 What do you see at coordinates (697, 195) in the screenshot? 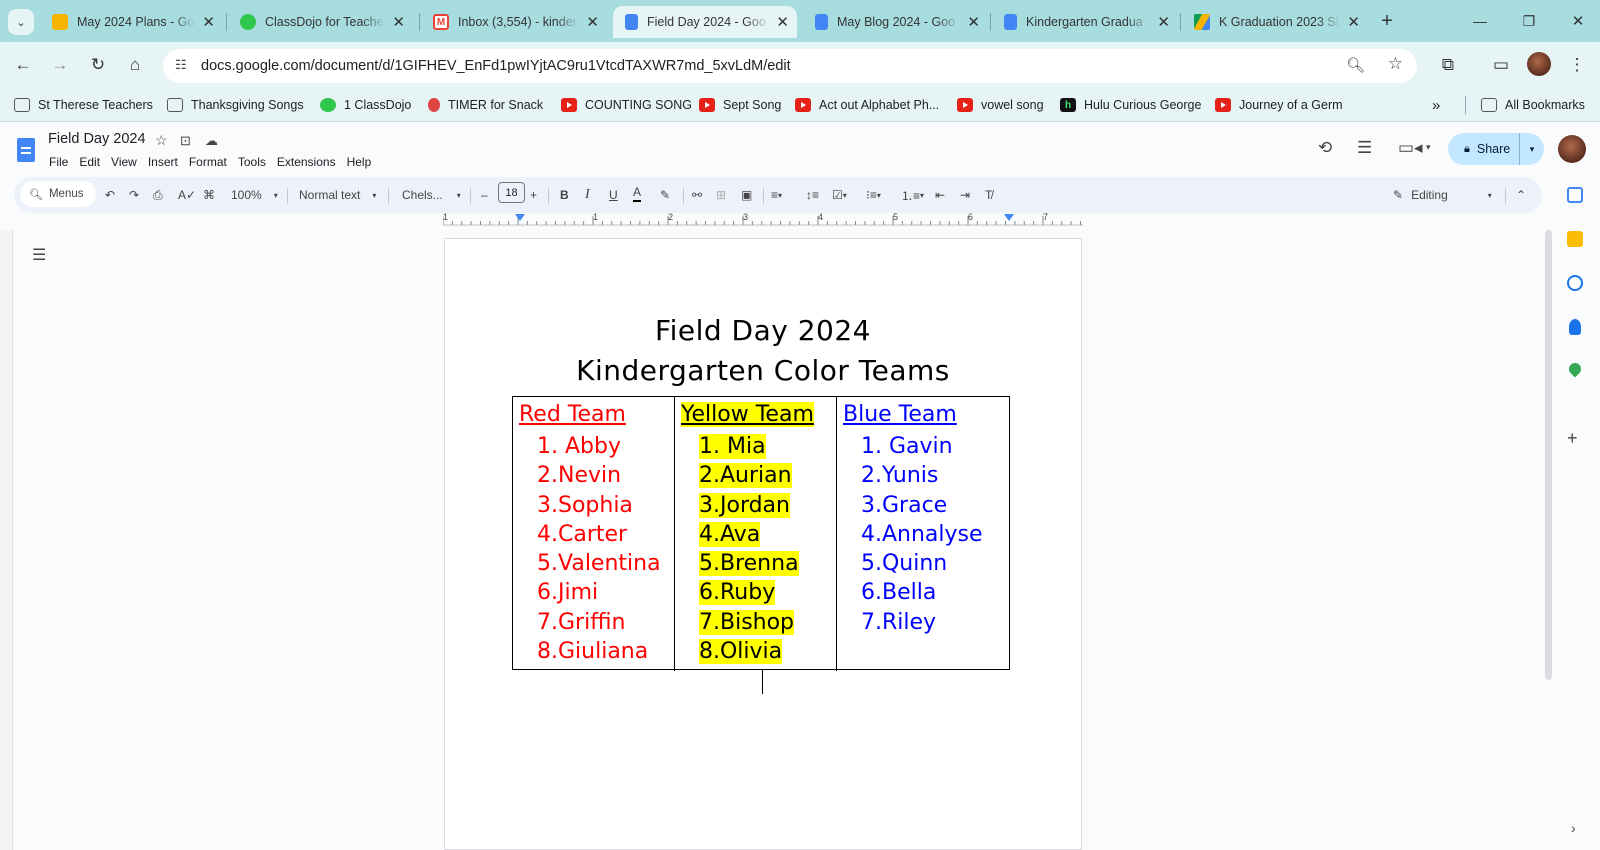
I see `link-icon: ⚯` at bounding box center [697, 195].